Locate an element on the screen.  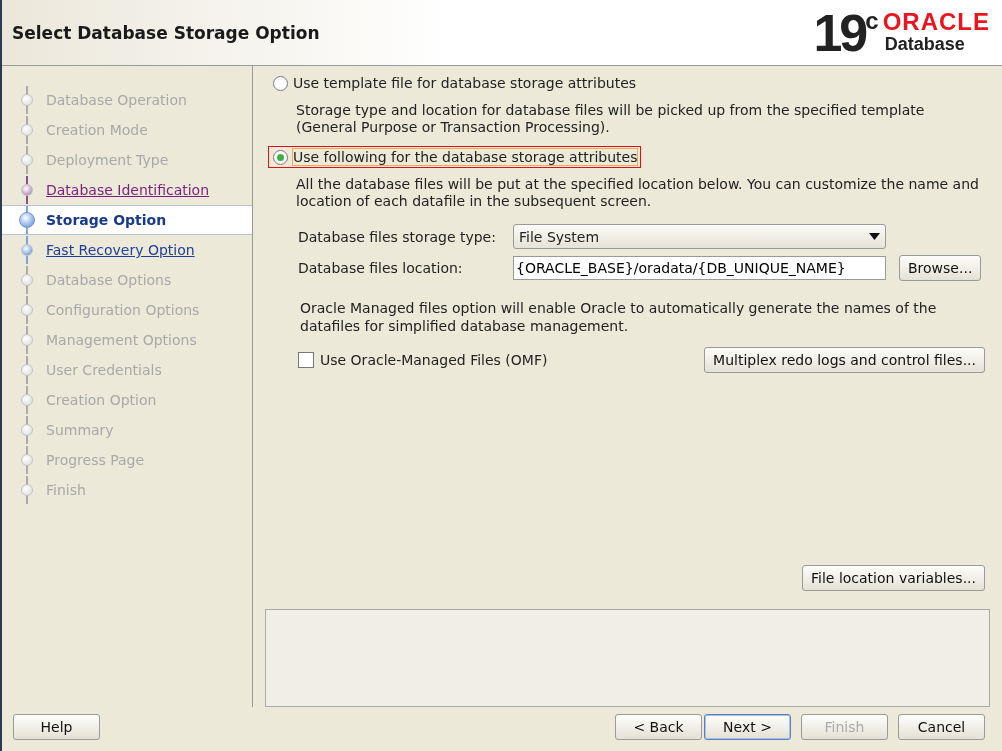
step-item: Configuration Options is located at coordinates (127, 310).